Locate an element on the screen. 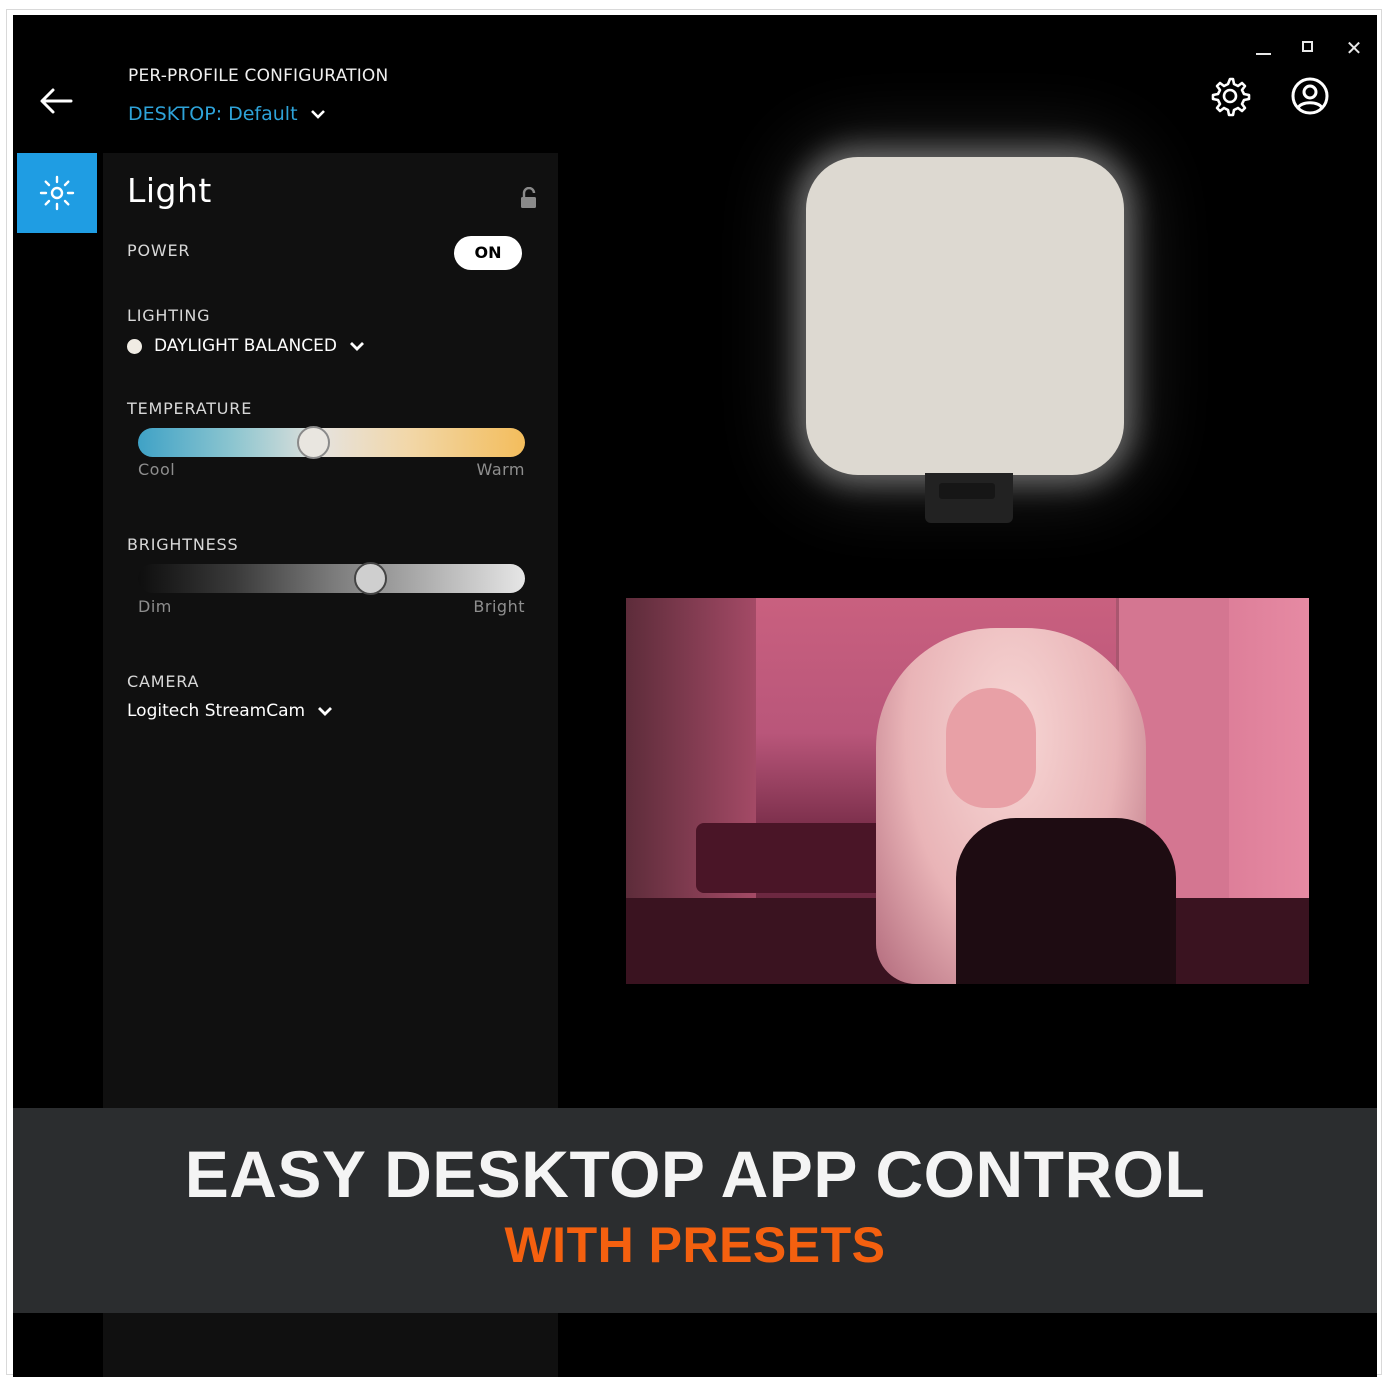 The height and width of the screenshot is (1377, 1388). lighting-preset-dropdown: DAYLIGHT BALANCED is located at coordinates (246, 346).